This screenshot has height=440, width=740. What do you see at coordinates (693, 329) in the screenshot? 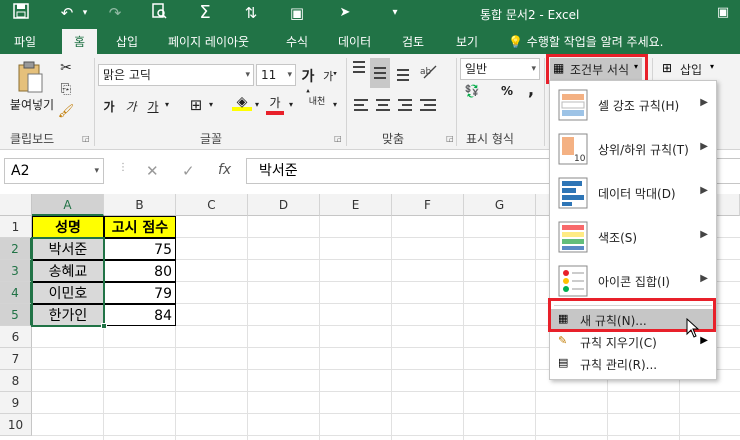
I see `mouse-cursor-icon` at bounding box center [693, 329].